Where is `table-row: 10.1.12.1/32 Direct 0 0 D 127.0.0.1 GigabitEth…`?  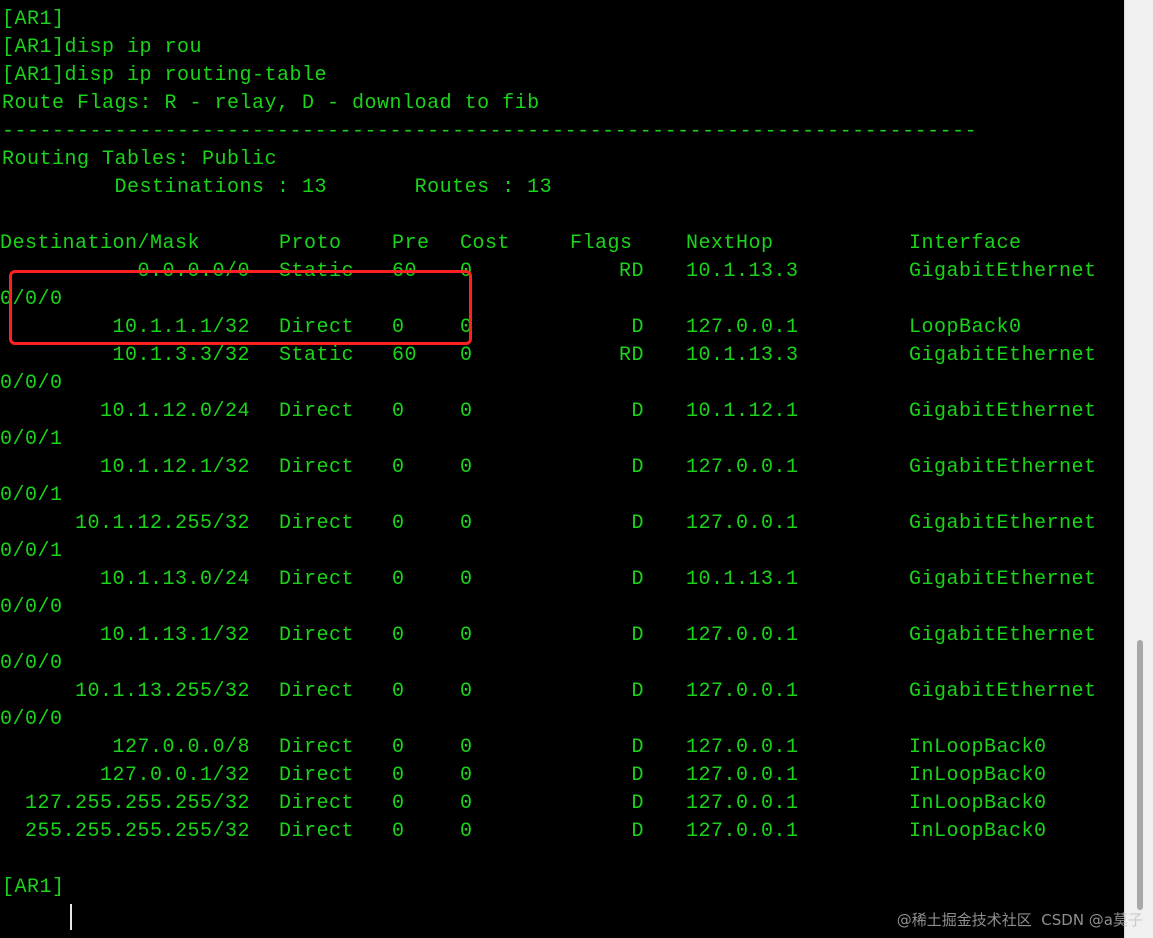 table-row: 10.1.12.1/32 Direct 0 0 D 127.0.0.1 GigabitEth… is located at coordinates (562, 468).